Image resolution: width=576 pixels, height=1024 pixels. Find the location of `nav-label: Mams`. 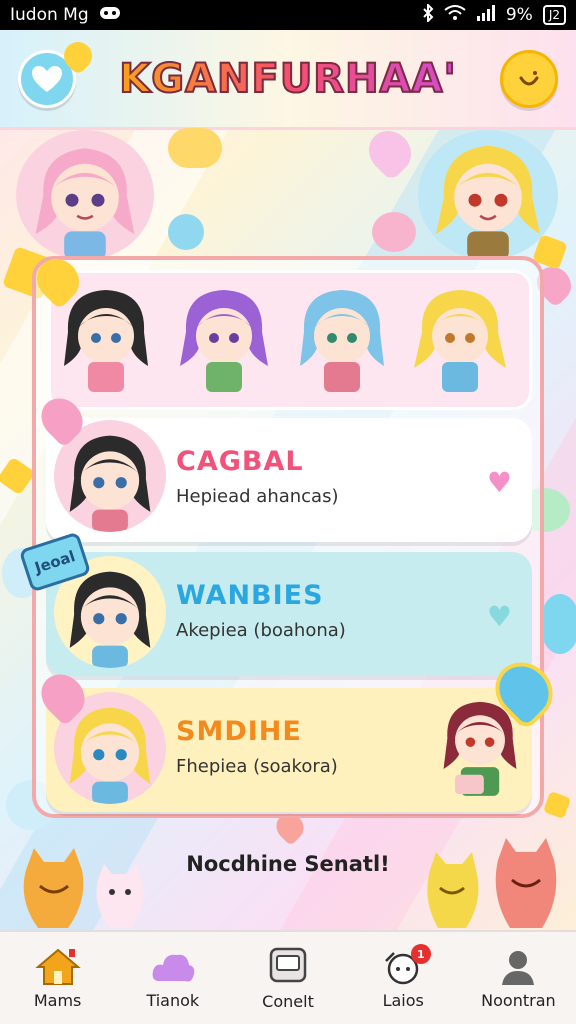

nav-label: Mams is located at coordinates (57, 1000).